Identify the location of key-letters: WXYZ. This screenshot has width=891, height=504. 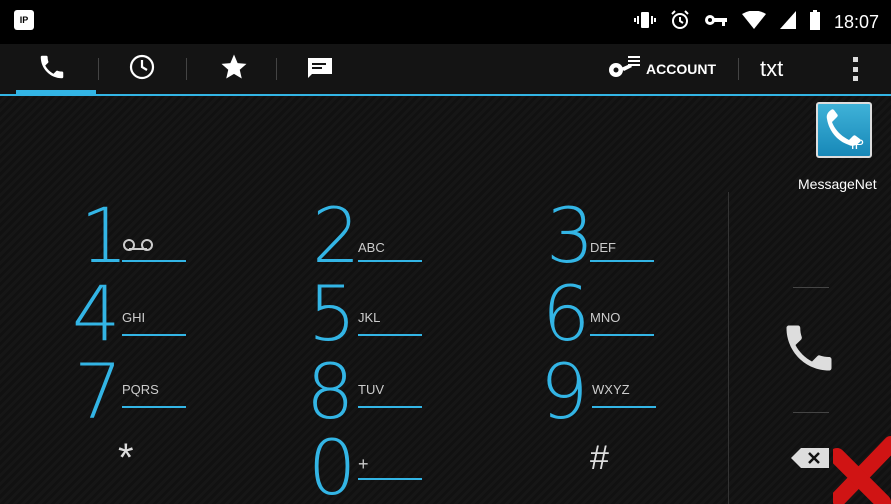
(611, 389).